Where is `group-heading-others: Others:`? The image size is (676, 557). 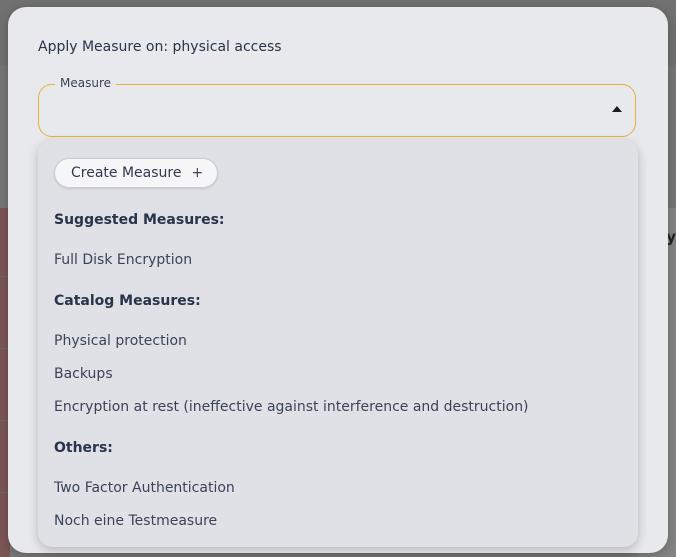 group-heading-others: Others: is located at coordinates (83, 448).